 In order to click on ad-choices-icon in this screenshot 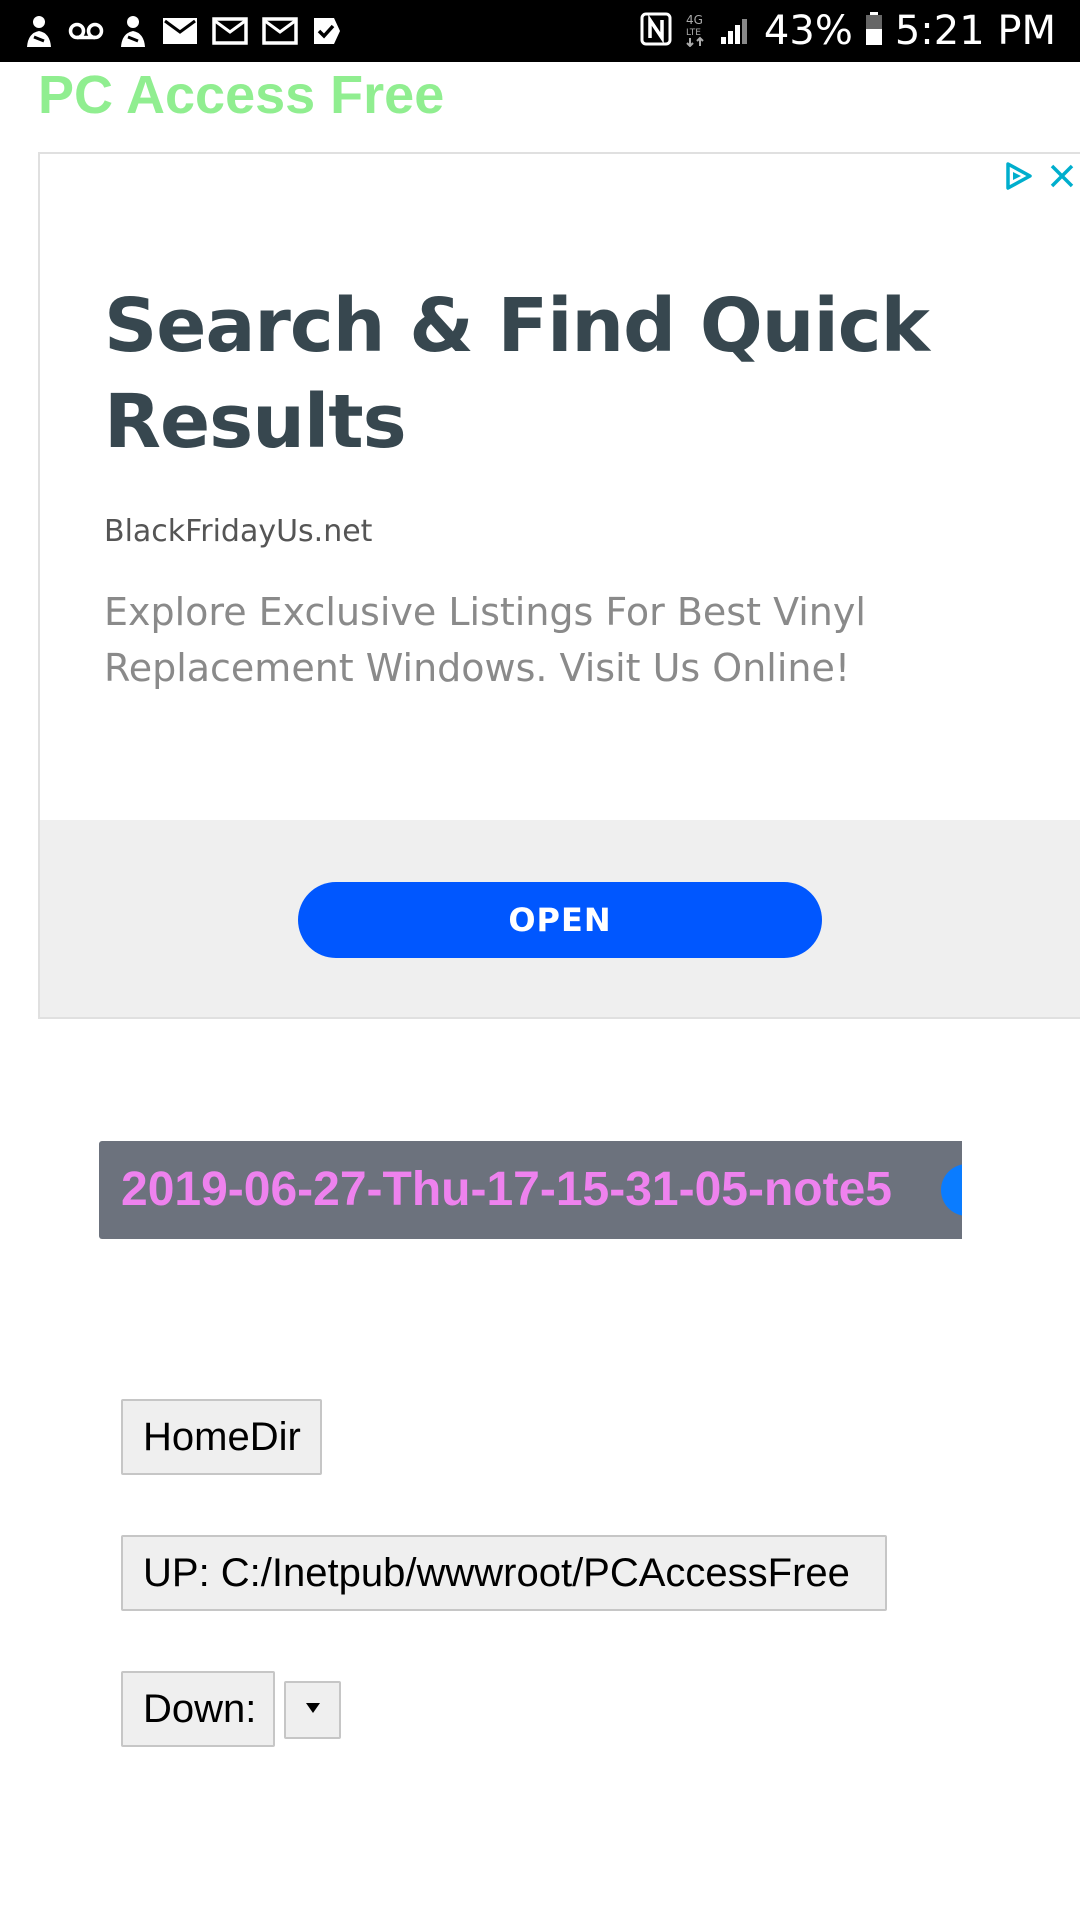, I will do `click(1018, 178)`.